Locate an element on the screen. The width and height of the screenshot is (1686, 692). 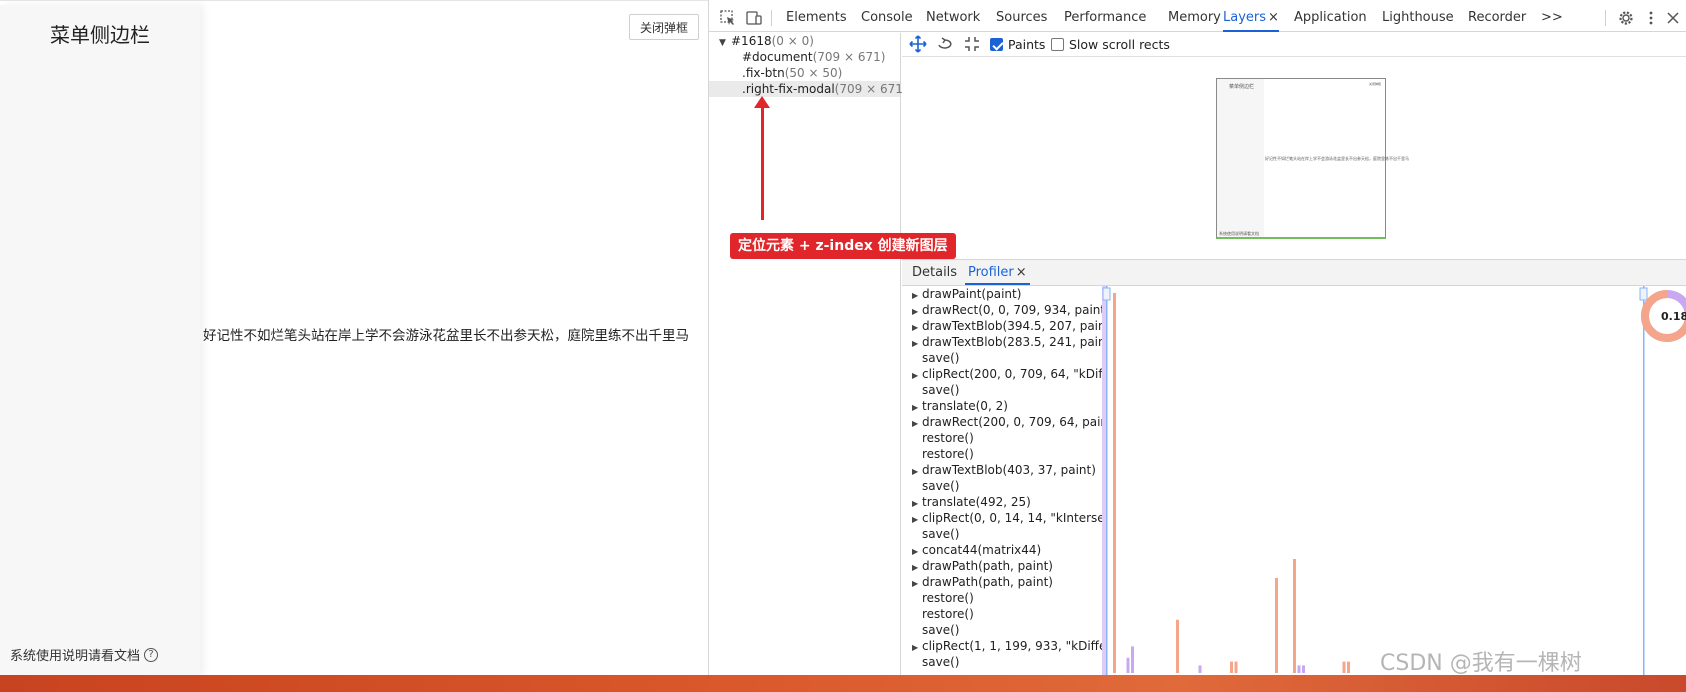
paints-checkbox is located at coordinates (996, 44).